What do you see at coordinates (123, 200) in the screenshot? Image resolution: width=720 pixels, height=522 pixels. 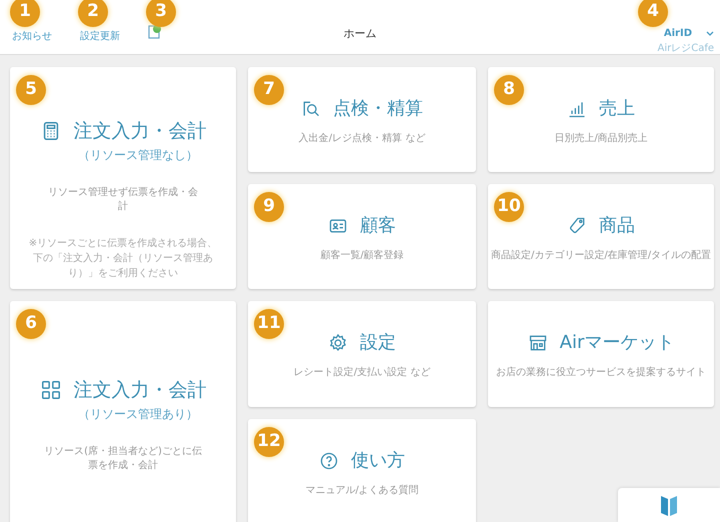 I see `tile-description: リソース管理せず伝票を作成・会計` at bounding box center [123, 200].